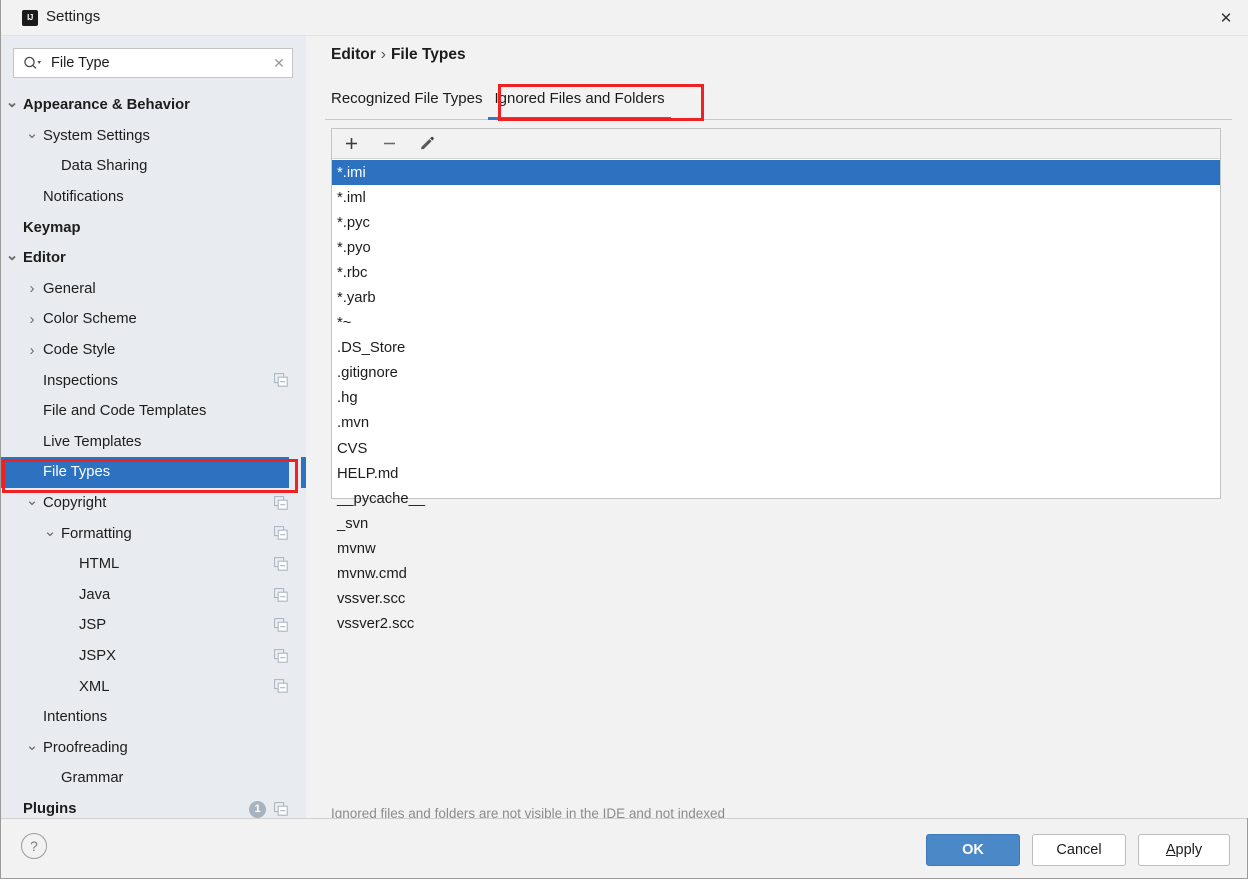 The image size is (1248, 879). Describe the element at coordinates (354, 247) in the screenshot. I see `ignored-pattern-label: *.pyo` at that location.